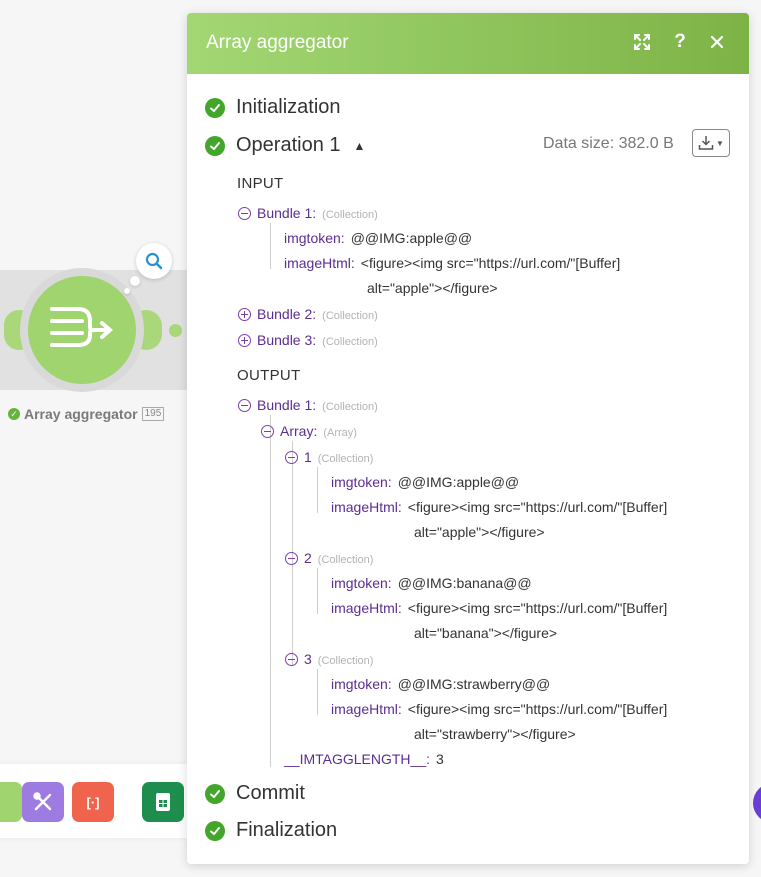  Describe the element at coordinates (720, 143) in the screenshot. I see `chevron-down-icon: ▼` at that location.